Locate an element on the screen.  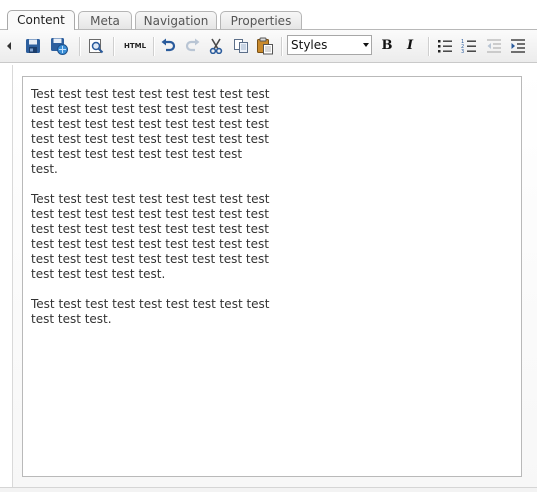
toolbar-collapse-icon is located at coordinates (9, 46).